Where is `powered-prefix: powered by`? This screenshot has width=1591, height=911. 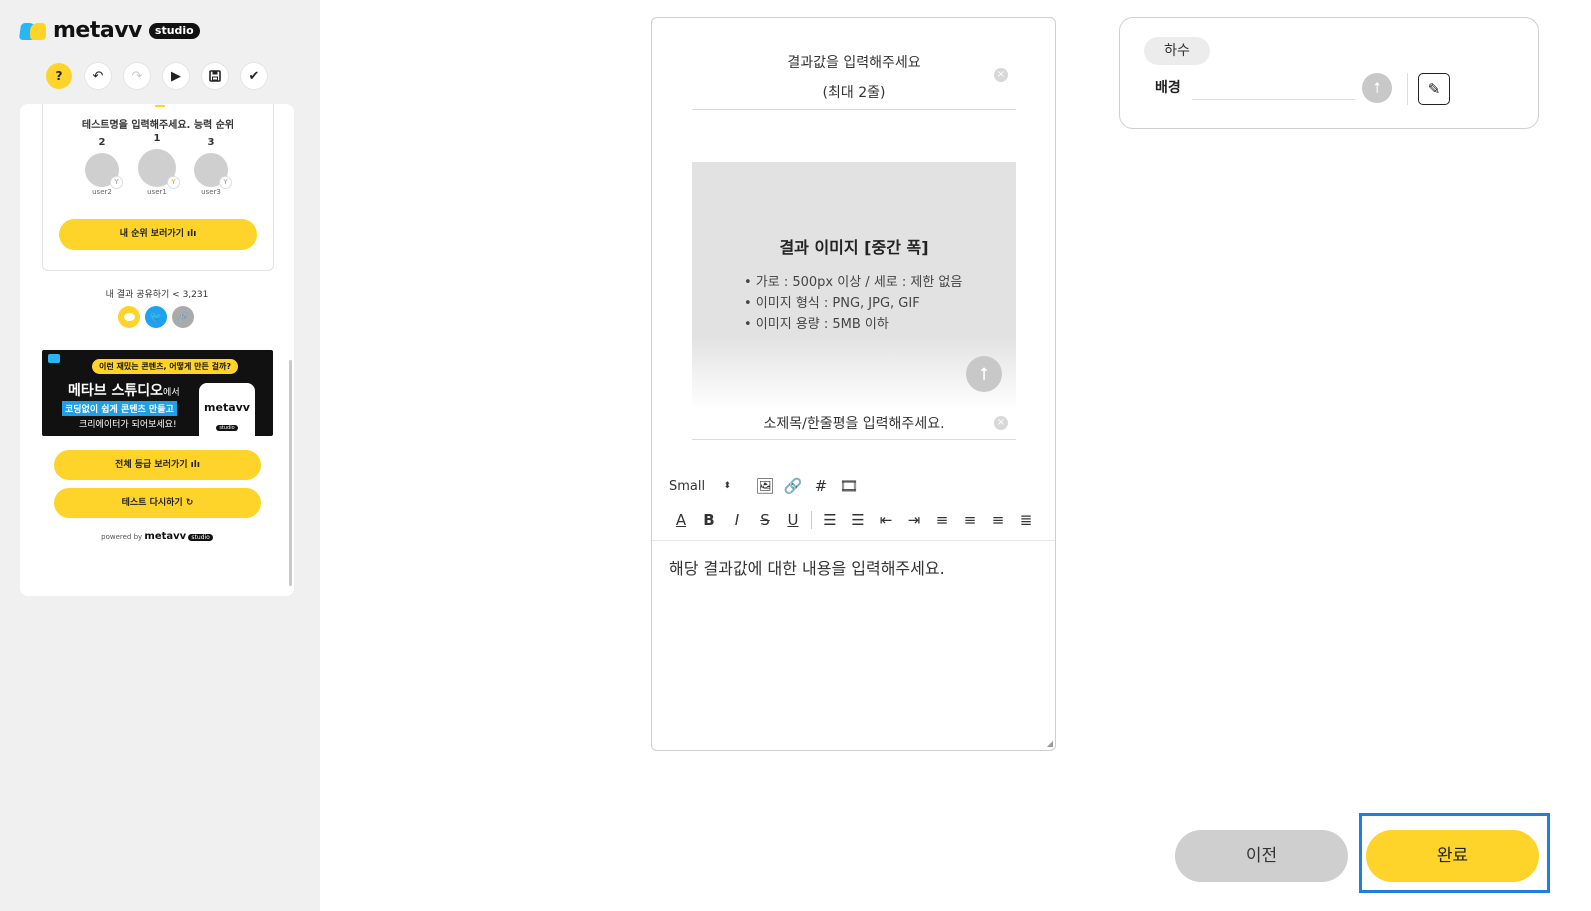 powered-prefix: powered by is located at coordinates (122, 537).